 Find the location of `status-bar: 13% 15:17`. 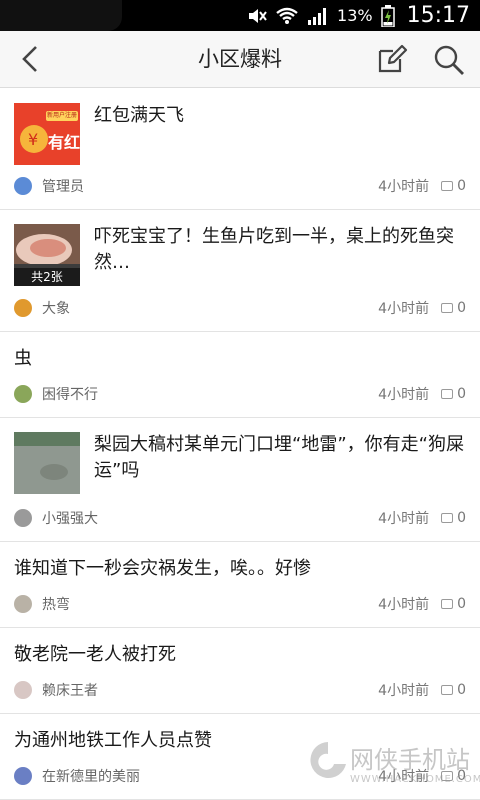

status-bar: 13% 15:17 is located at coordinates (240, 15).